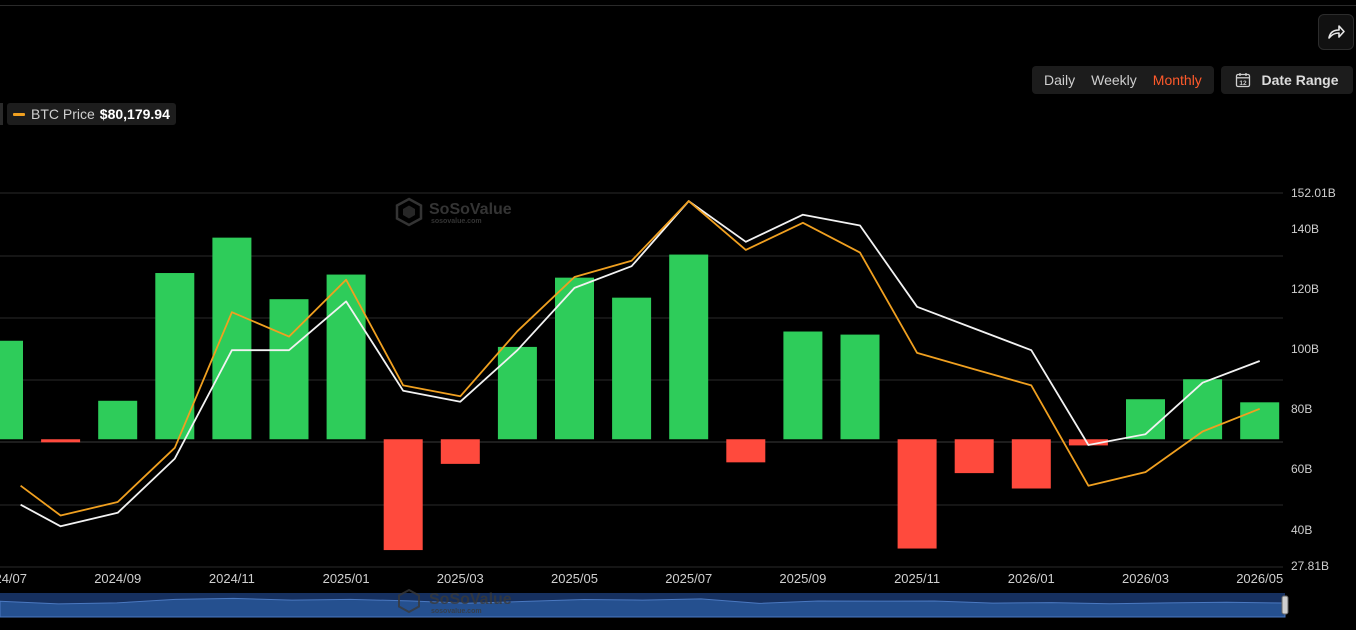 This screenshot has width=1356, height=630. I want to click on y-tick-label: 140B, so click(1305, 229).